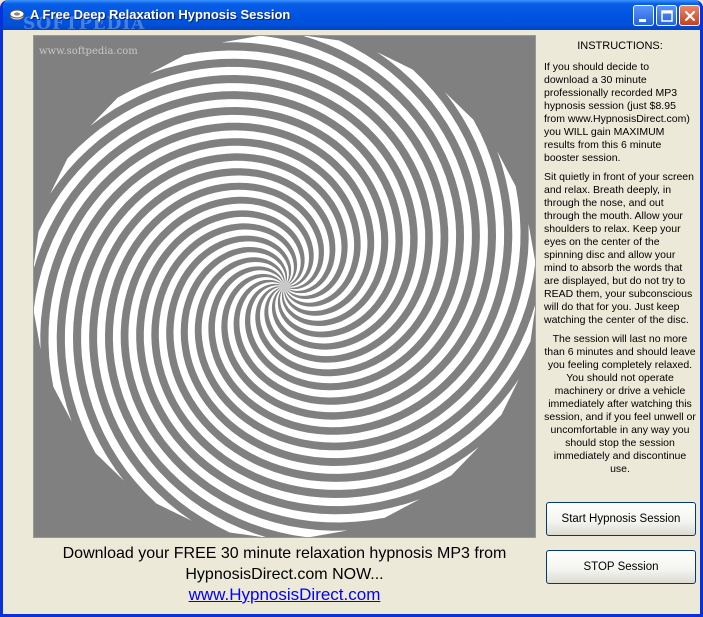 This screenshot has height=617, width=703. I want to click on app-icon, so click(17, 15).